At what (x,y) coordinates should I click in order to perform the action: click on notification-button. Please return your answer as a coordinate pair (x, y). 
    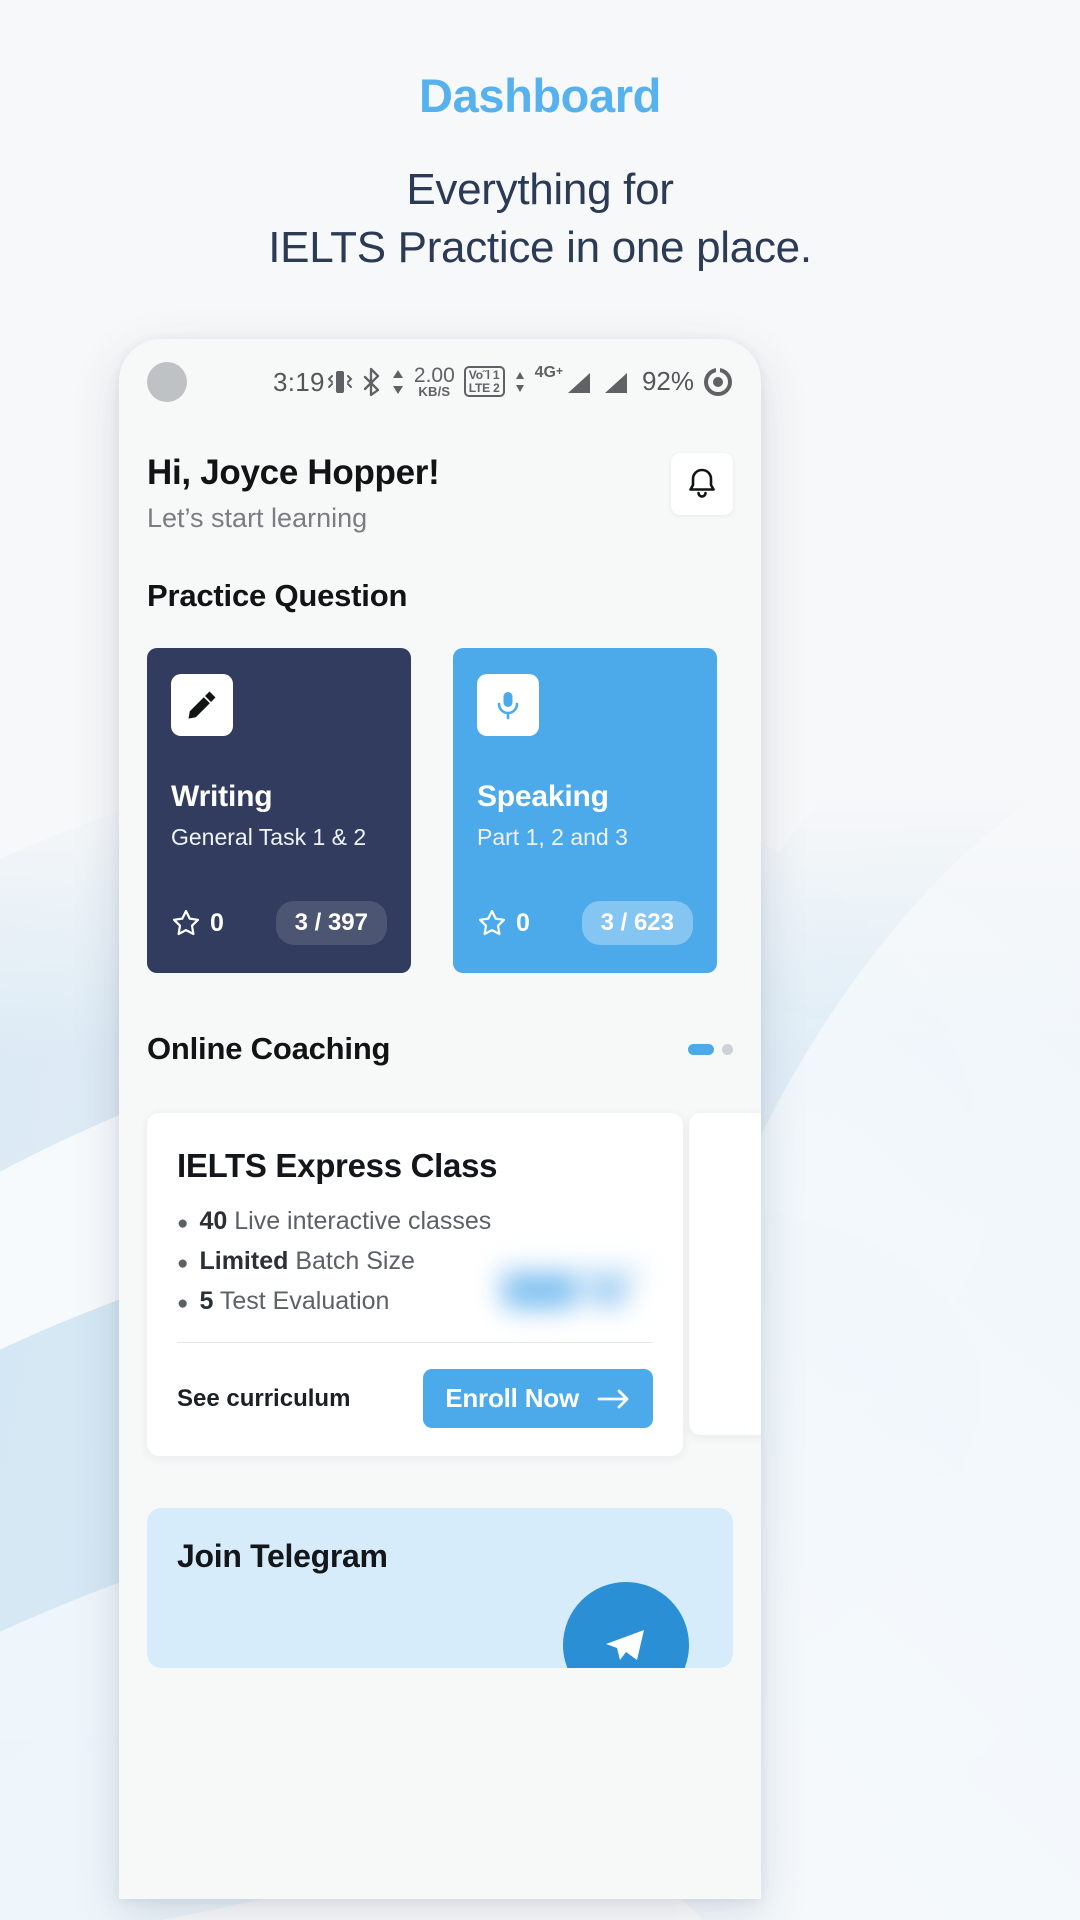
    Looking at the image, I should click on (702, 484).